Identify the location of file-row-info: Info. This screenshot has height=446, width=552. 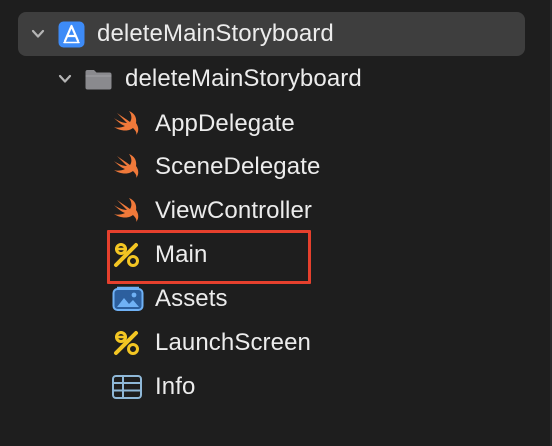
(153, 387).